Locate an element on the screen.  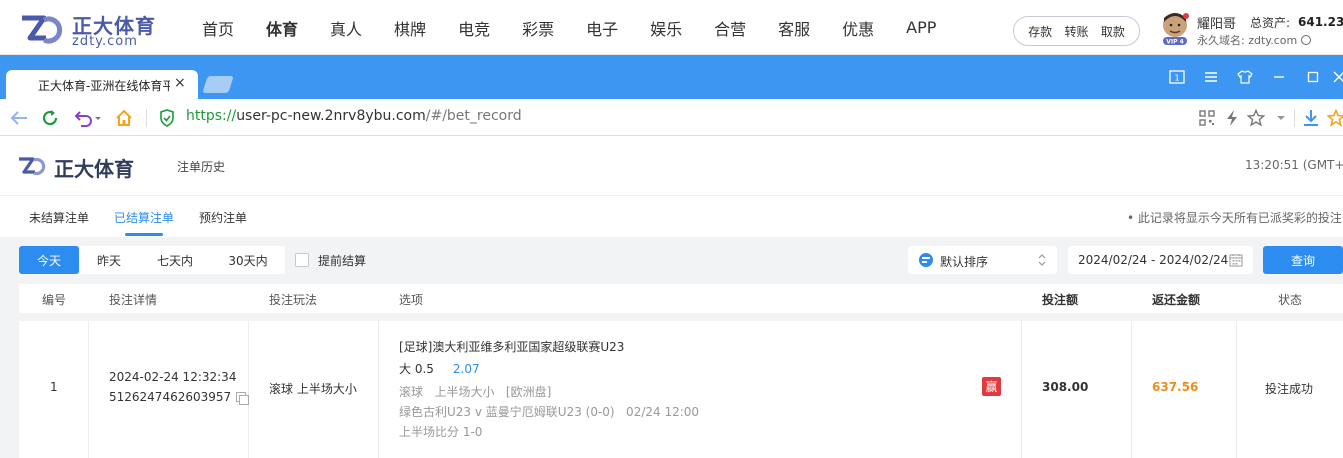
secure-shield-icon is located at coordinates (167, 118).